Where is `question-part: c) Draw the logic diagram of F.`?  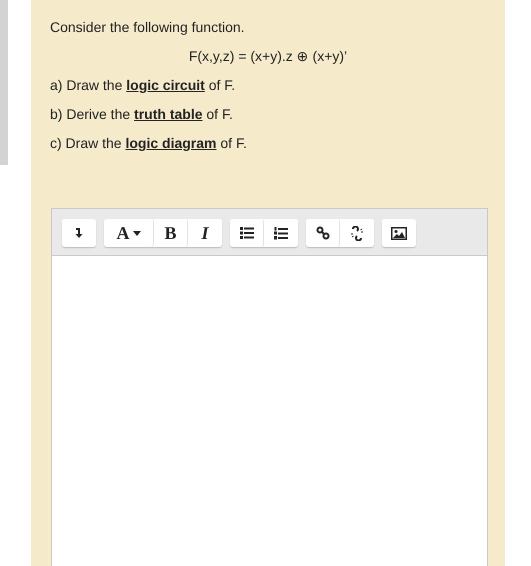 question-part: c) Draw the logic diagram of F. is located at coordinates (149, 143).